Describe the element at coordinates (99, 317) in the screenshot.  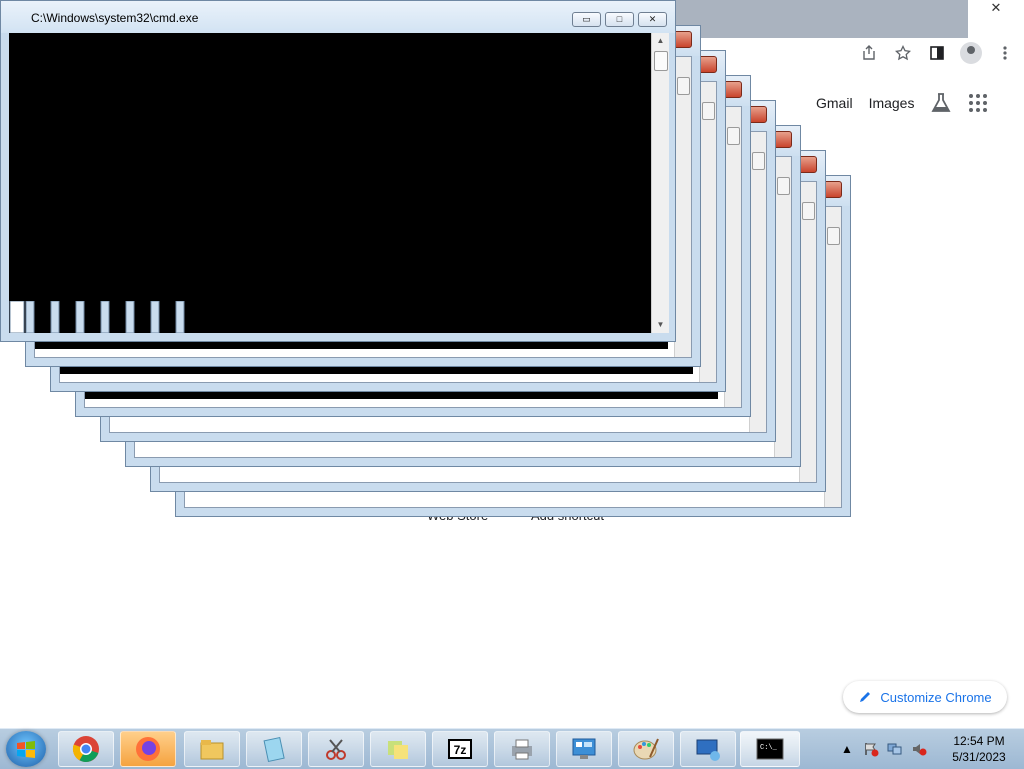
I see `window-frame-edges` at that location.